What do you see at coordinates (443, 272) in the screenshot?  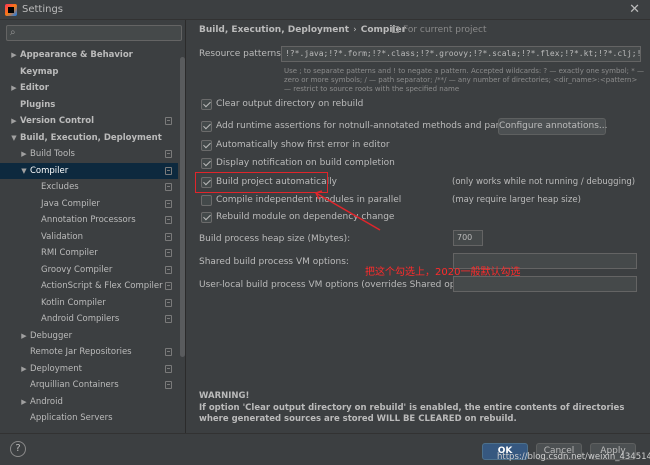 I see `annotation-text: 把这个勾选上，2020一般默认勾选` at bounding box center [443, 272].